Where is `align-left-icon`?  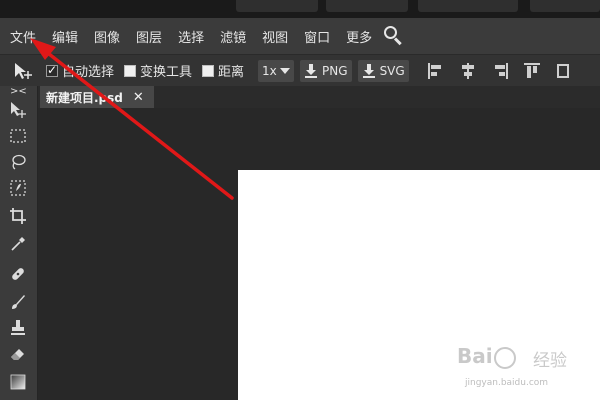
align-left-icon is located at coordinates (436, 71).